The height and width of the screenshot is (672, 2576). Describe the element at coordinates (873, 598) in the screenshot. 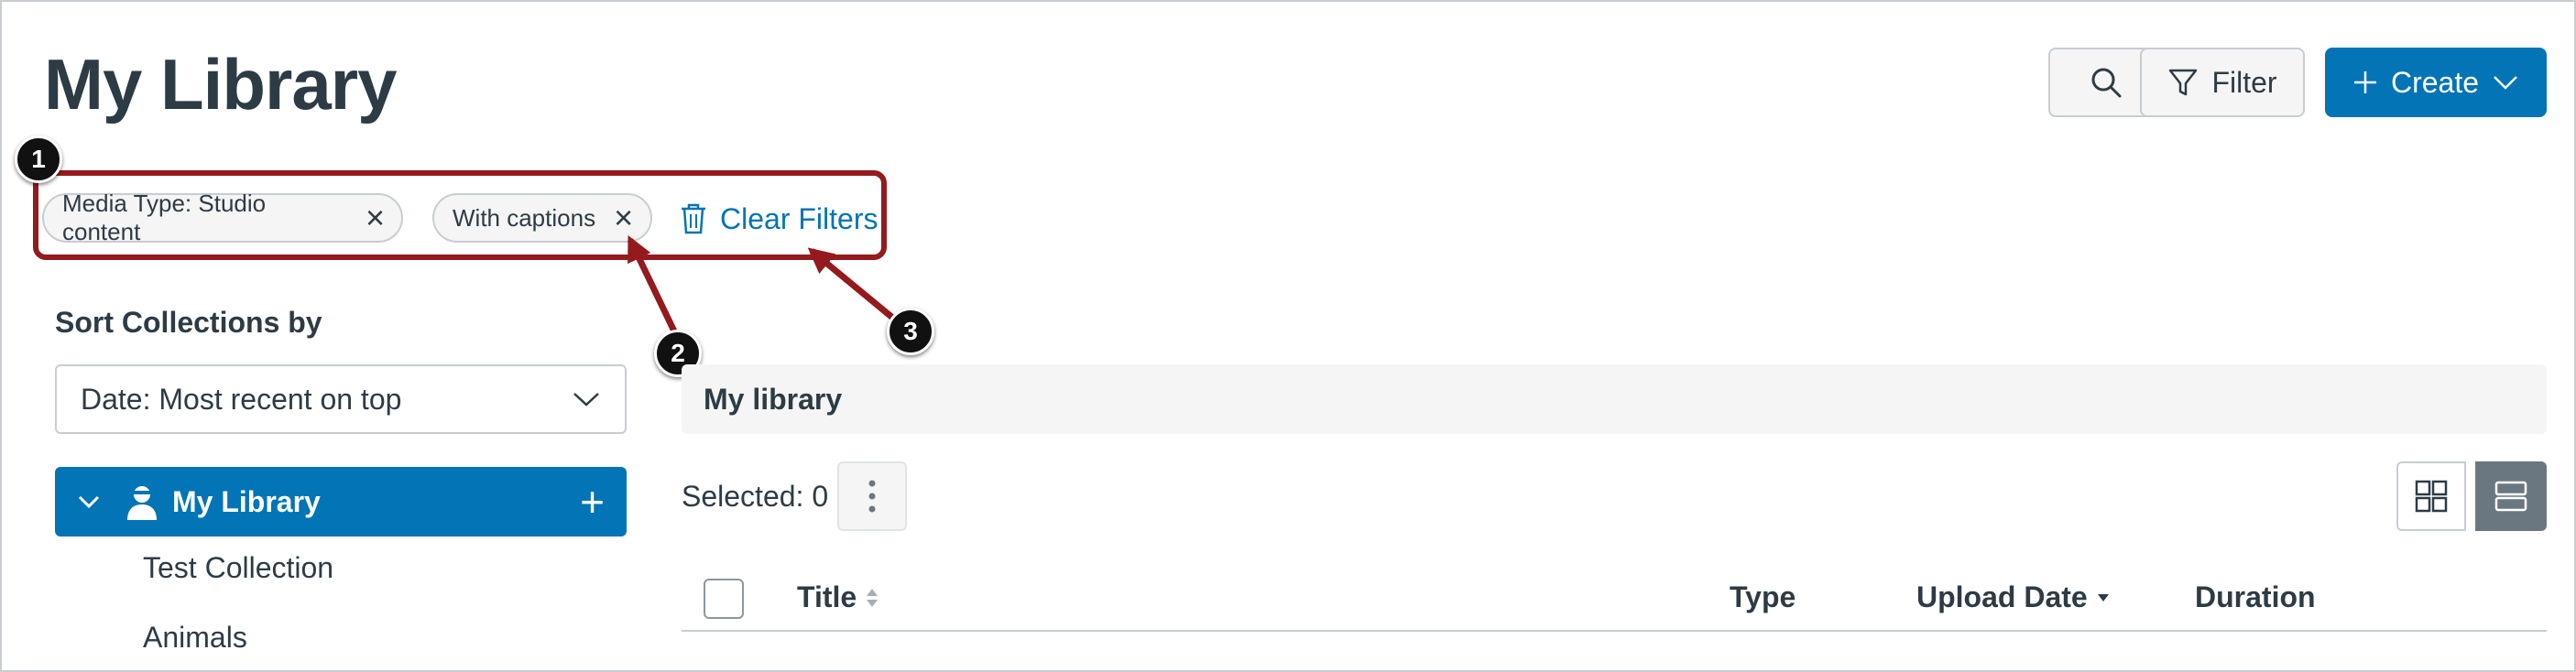

I see `sort-icon` at that location.